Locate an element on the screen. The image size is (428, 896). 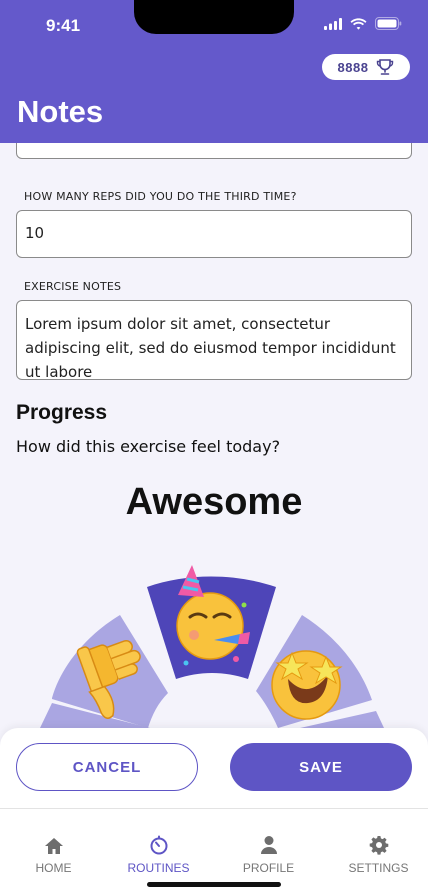
save-button: SAVE is located at coordinates (321, 767).